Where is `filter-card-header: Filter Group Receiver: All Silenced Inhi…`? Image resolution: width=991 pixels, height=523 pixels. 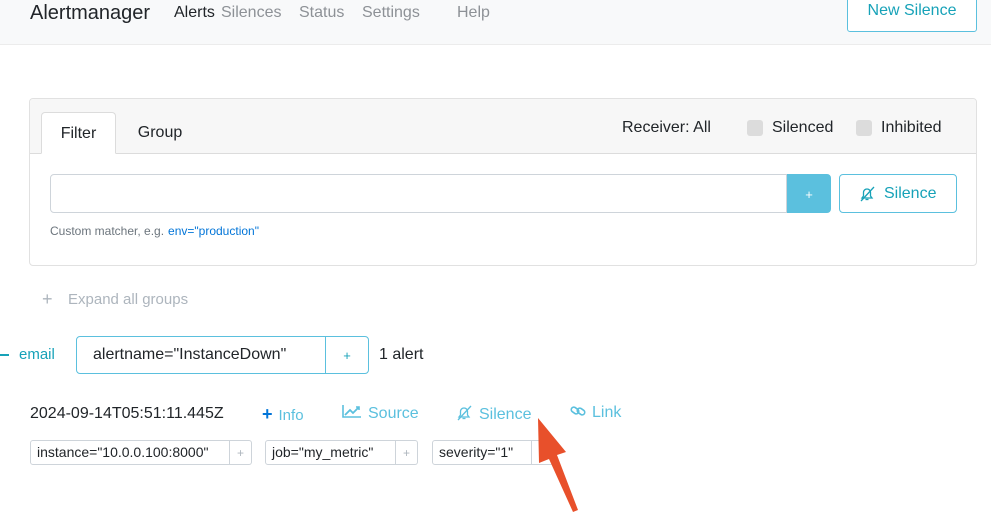
filter-card-header: Filter Group Receiver: All Silenced Inhi… is located at coordinates (503, 126).